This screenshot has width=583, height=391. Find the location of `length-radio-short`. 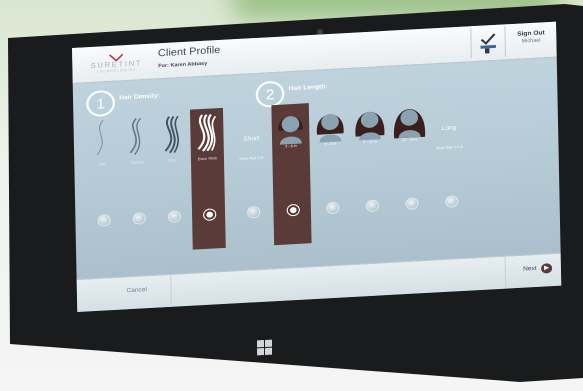

length-radio-short is located at coordinates (253, 212).